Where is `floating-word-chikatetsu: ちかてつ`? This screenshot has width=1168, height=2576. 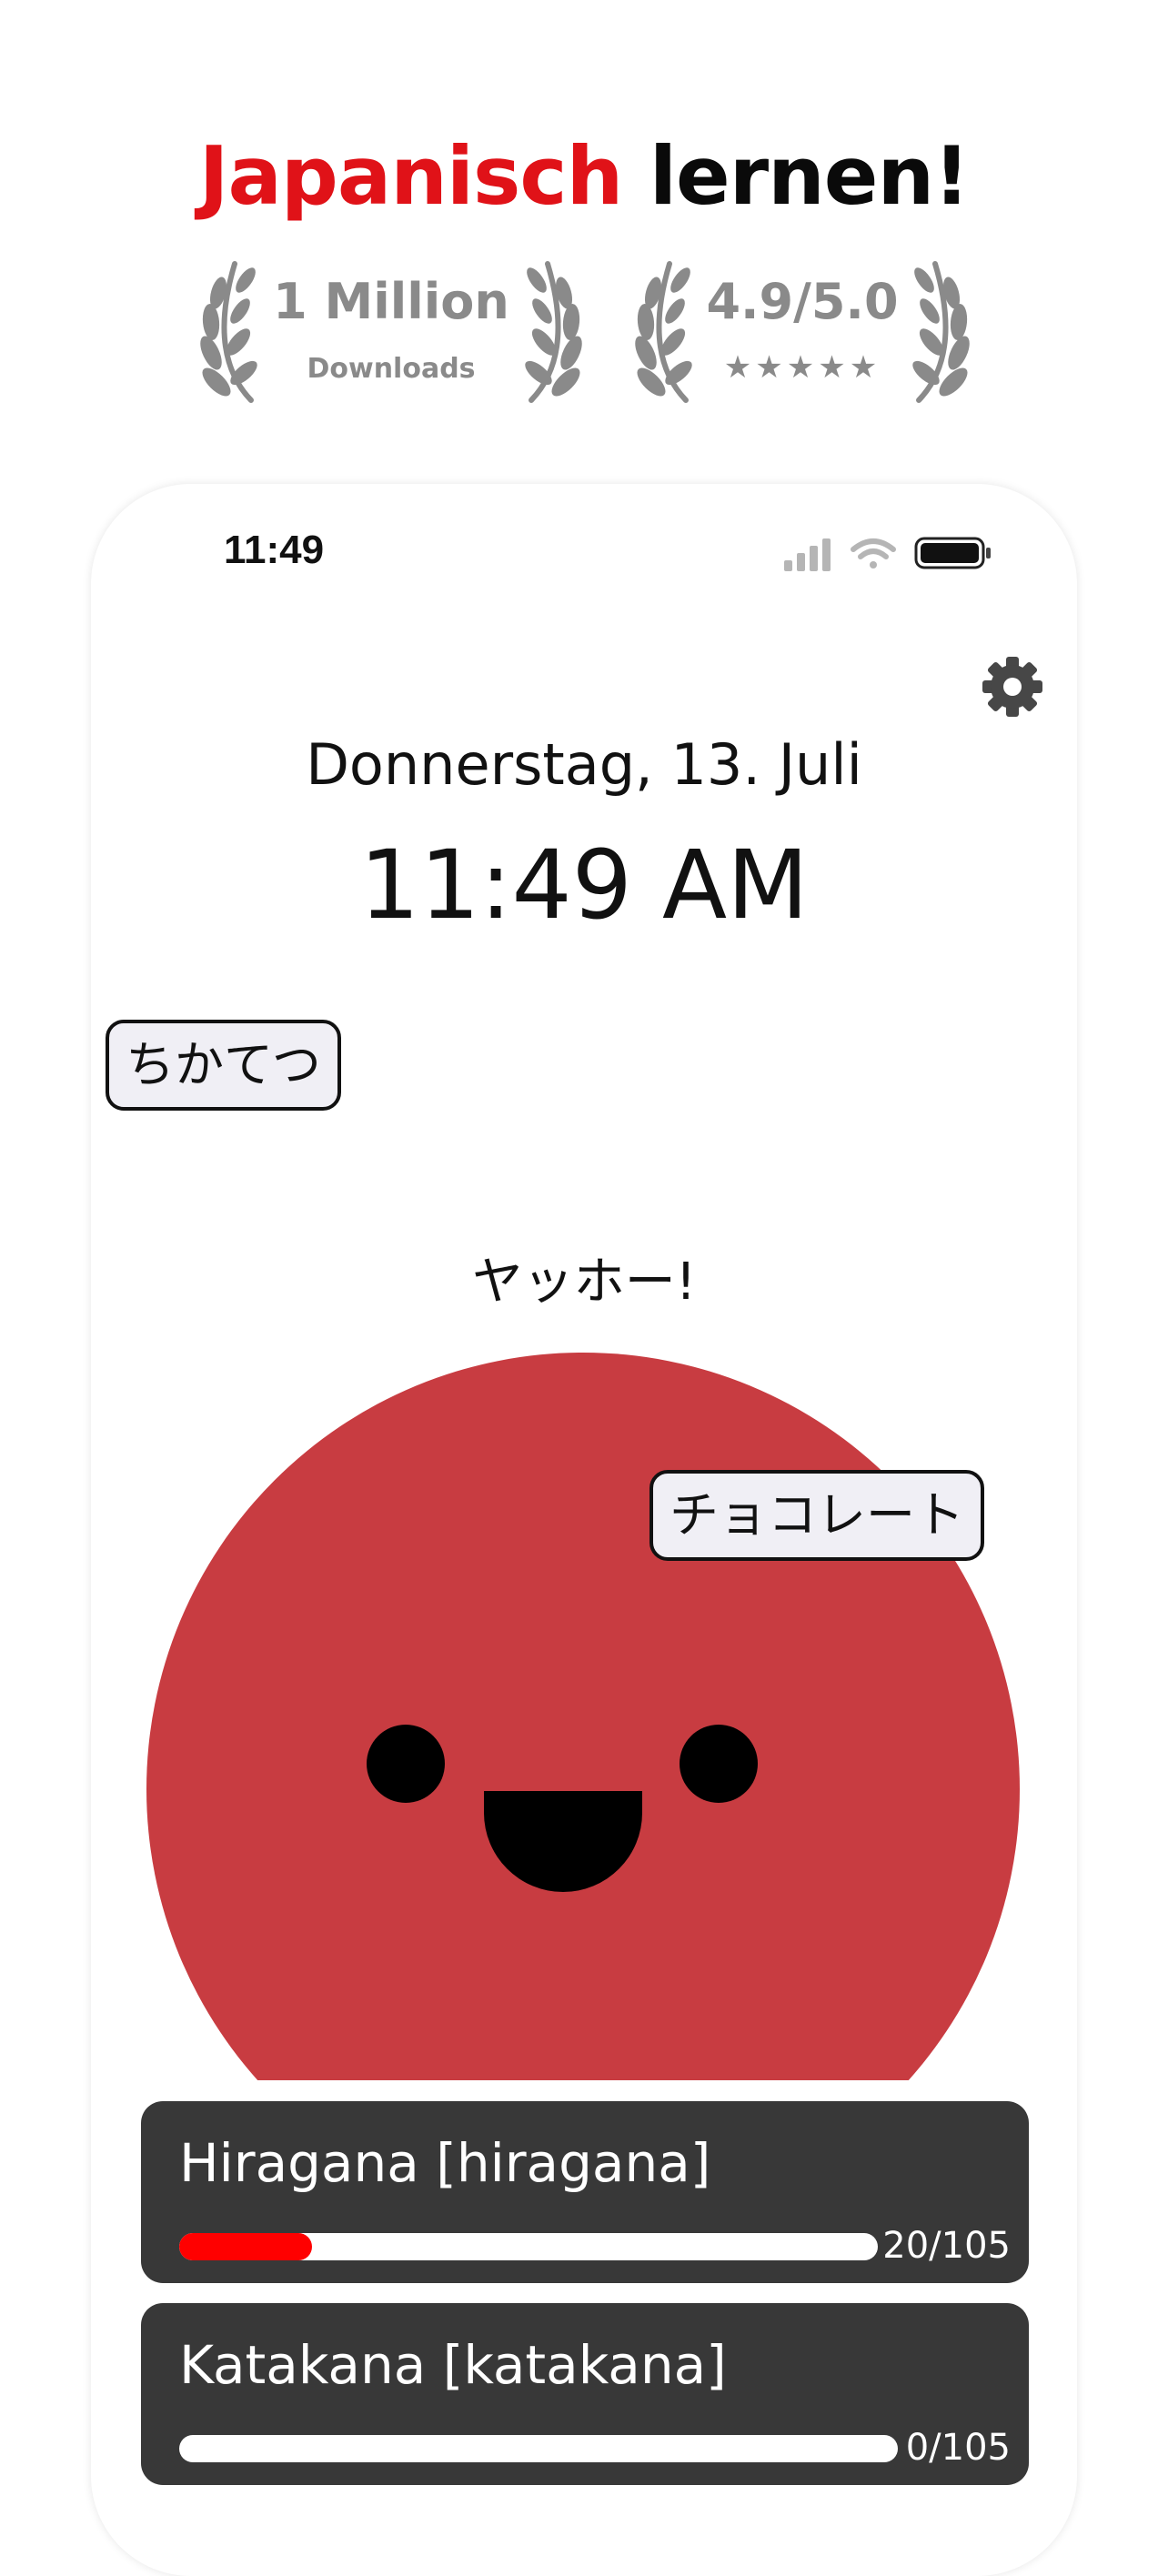
floating-word-chikatetsu: ちかてつ is located at coordinates (223, 1065).